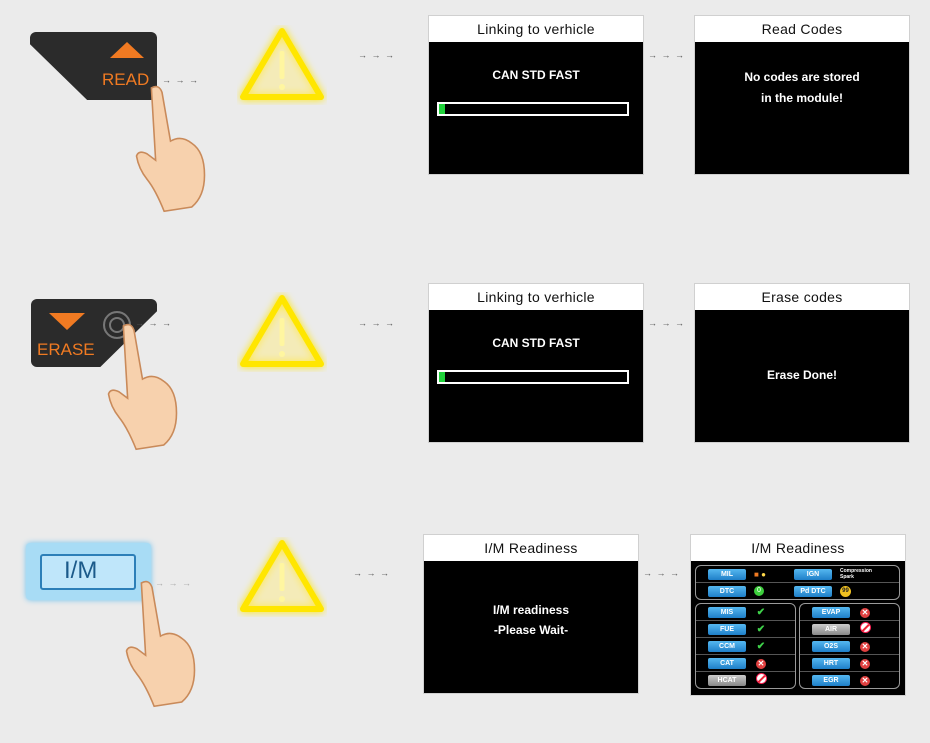 The height and width of the screenshot is (743, 930). I want to click on monitor-tag: HRT, so click(831, 663).